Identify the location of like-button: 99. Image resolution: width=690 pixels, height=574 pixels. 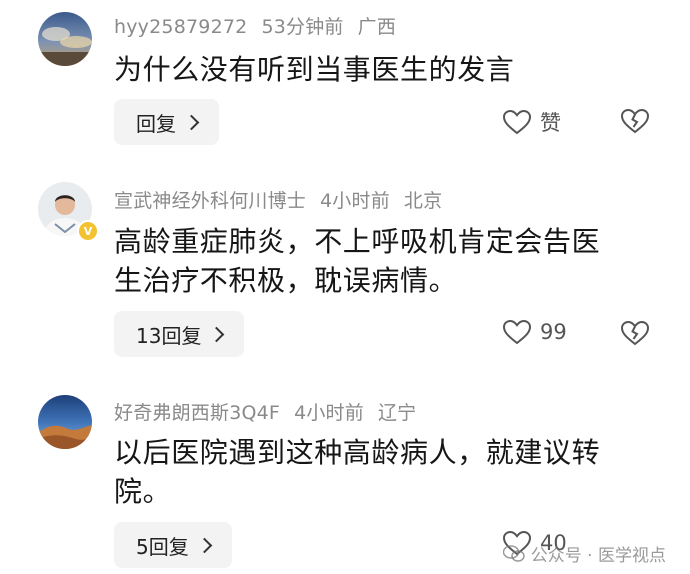
(534, 332).